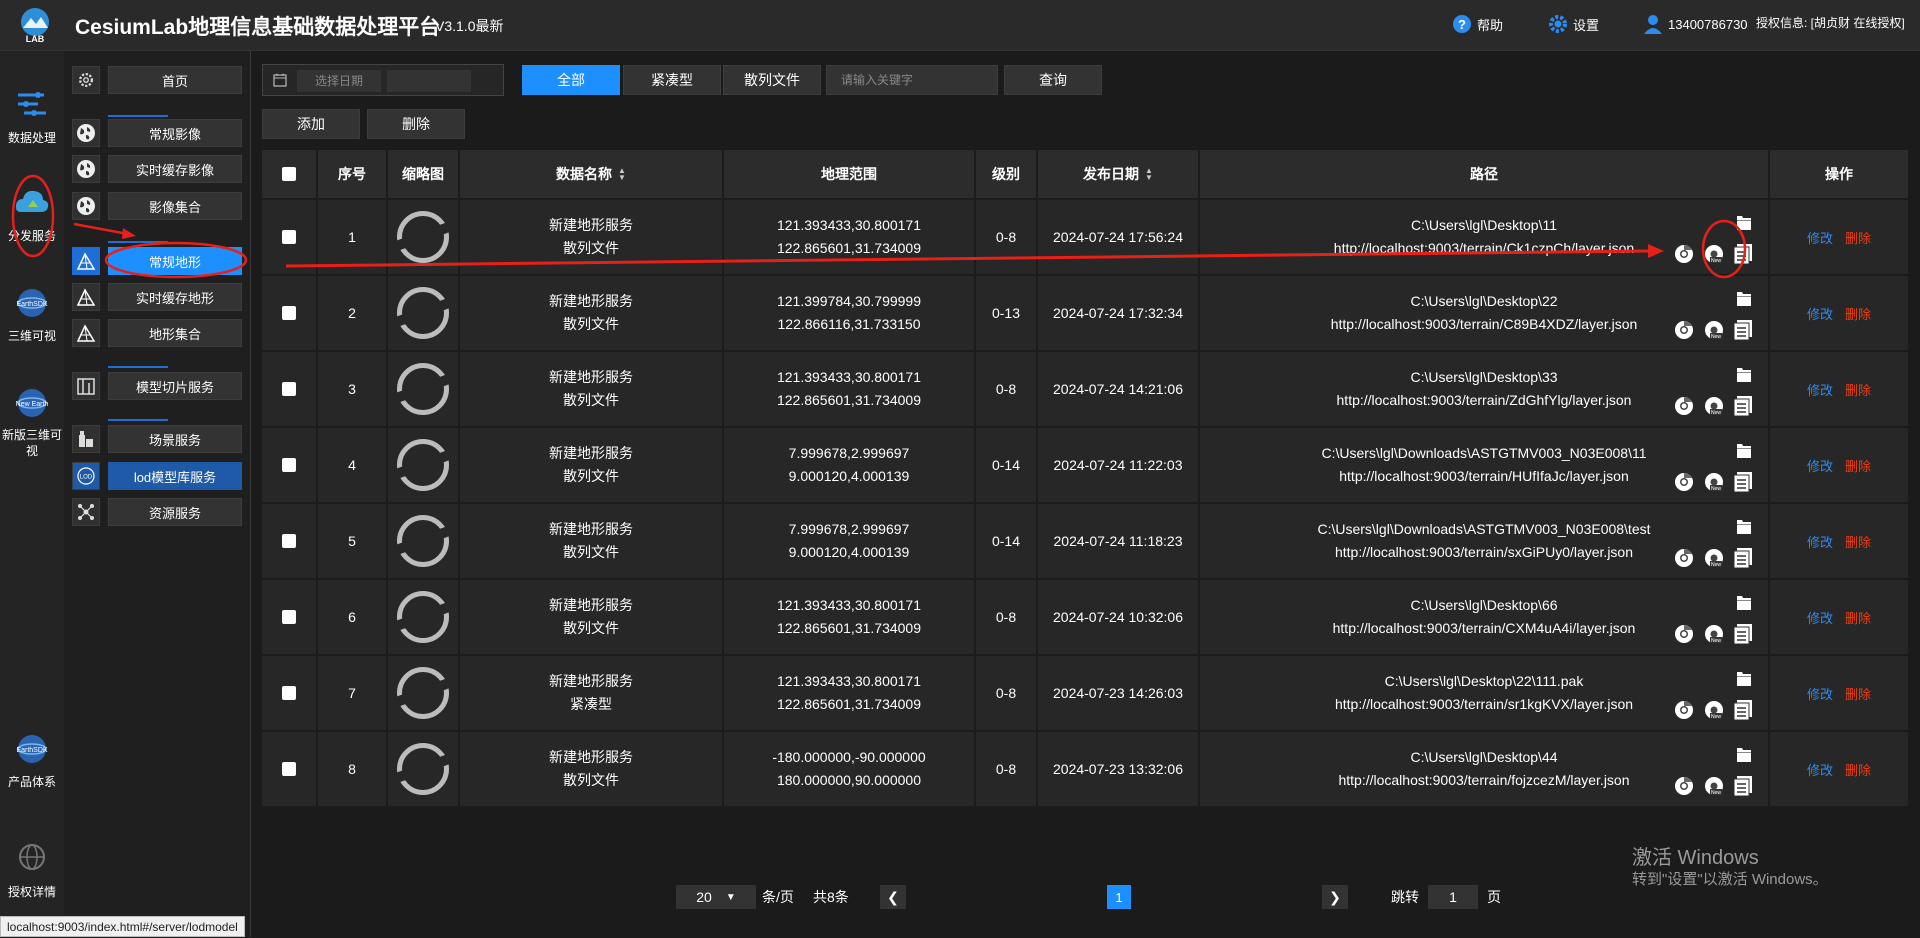  Describe the element at coordinates (1453, 897) in the screenshot. I see `jump-page-input: 1` at that location.